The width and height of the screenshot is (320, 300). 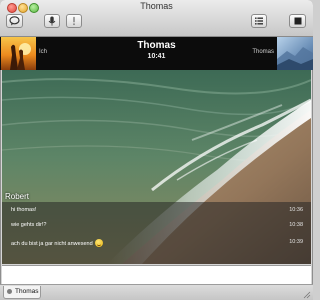 What do you see at coordinates (9, 291) in the screenshot?
I see `status-dot-icon` at bounding box center [9, 291].